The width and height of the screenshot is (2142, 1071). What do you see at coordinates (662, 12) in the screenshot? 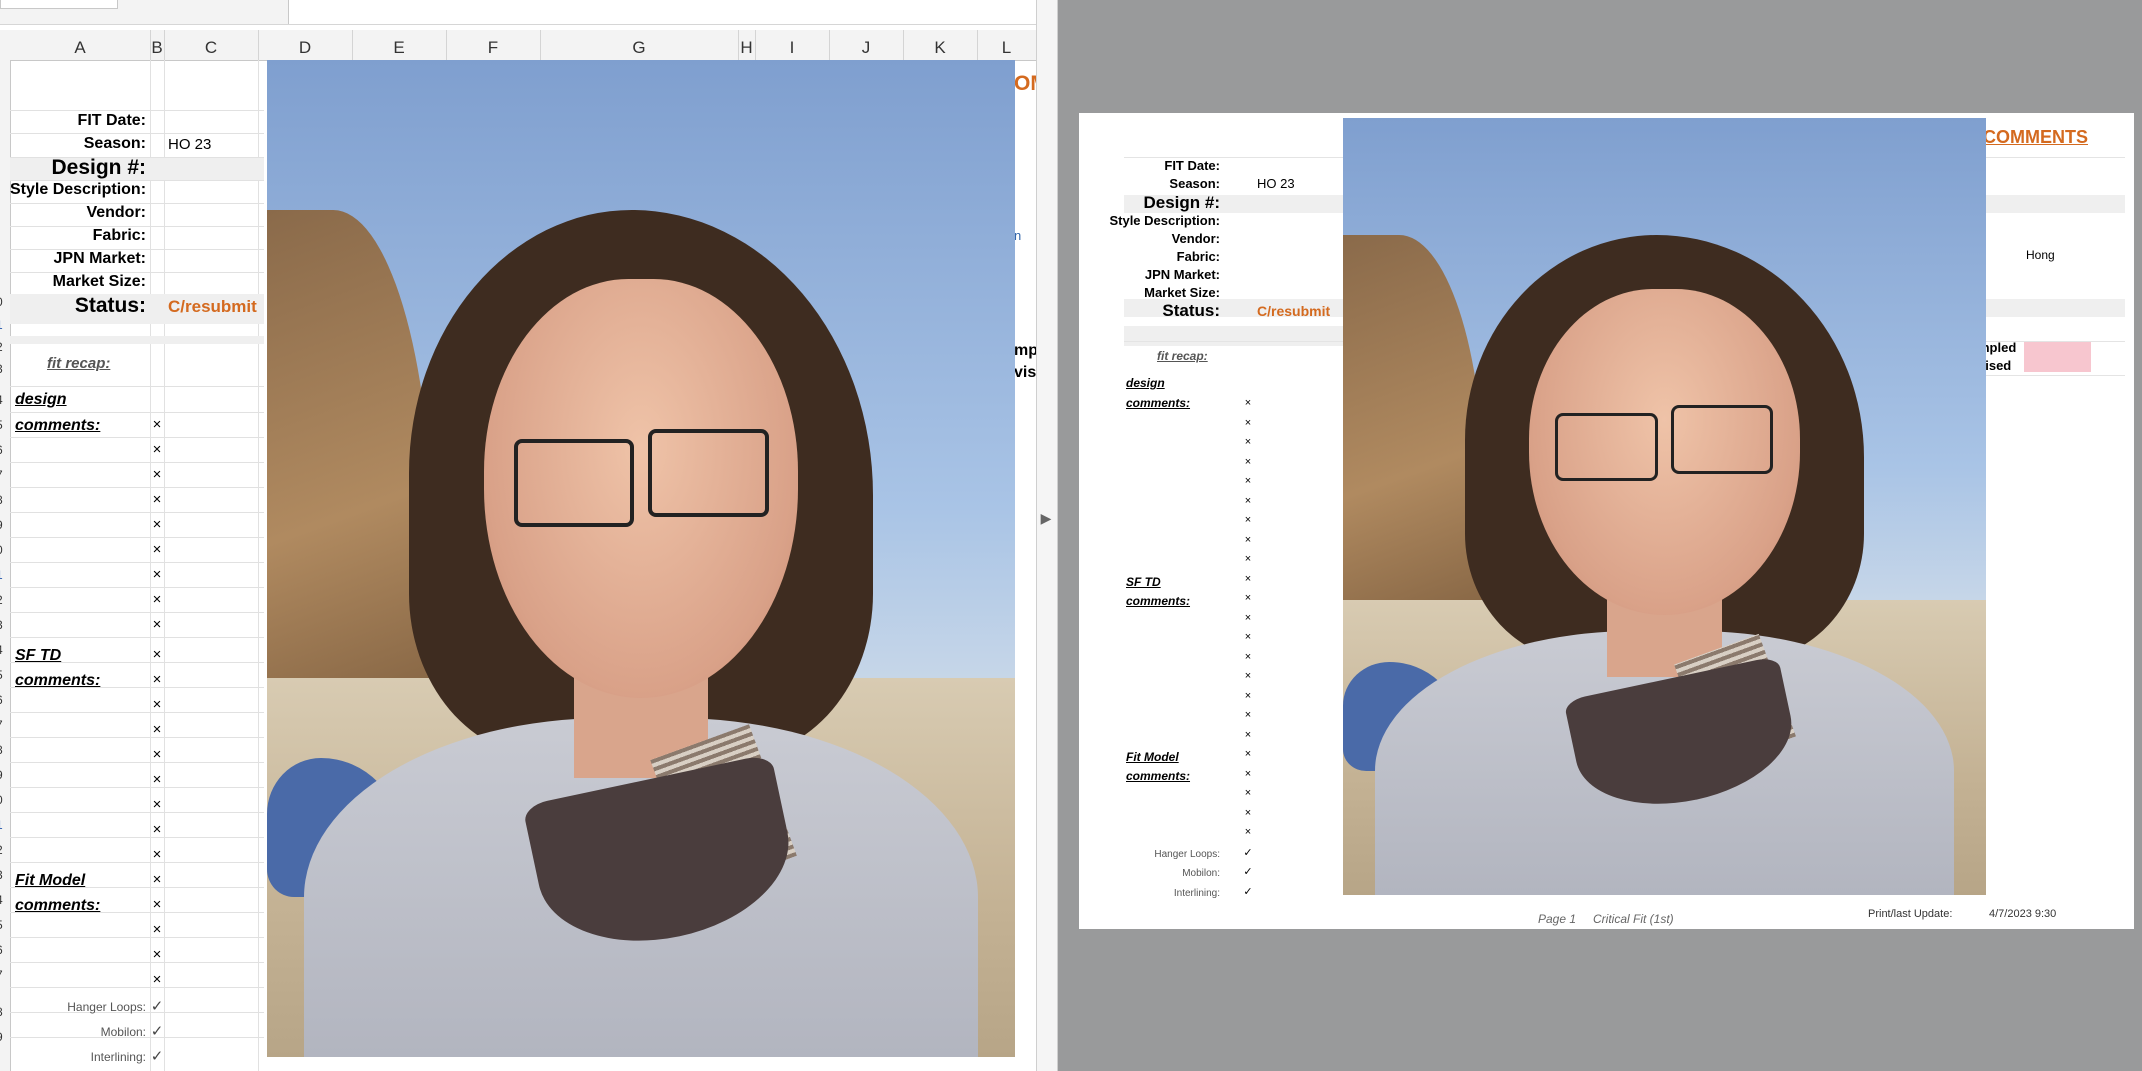
I see `formula-input` at bounding box center [662, 12].